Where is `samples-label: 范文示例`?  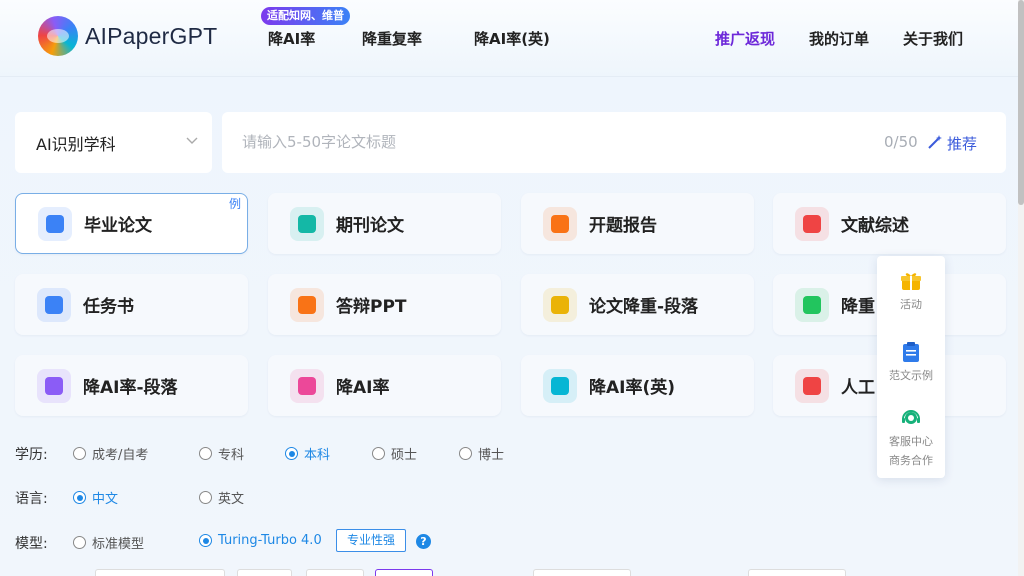
samples-label: 范文示例 is located at coordinates (911, 375).